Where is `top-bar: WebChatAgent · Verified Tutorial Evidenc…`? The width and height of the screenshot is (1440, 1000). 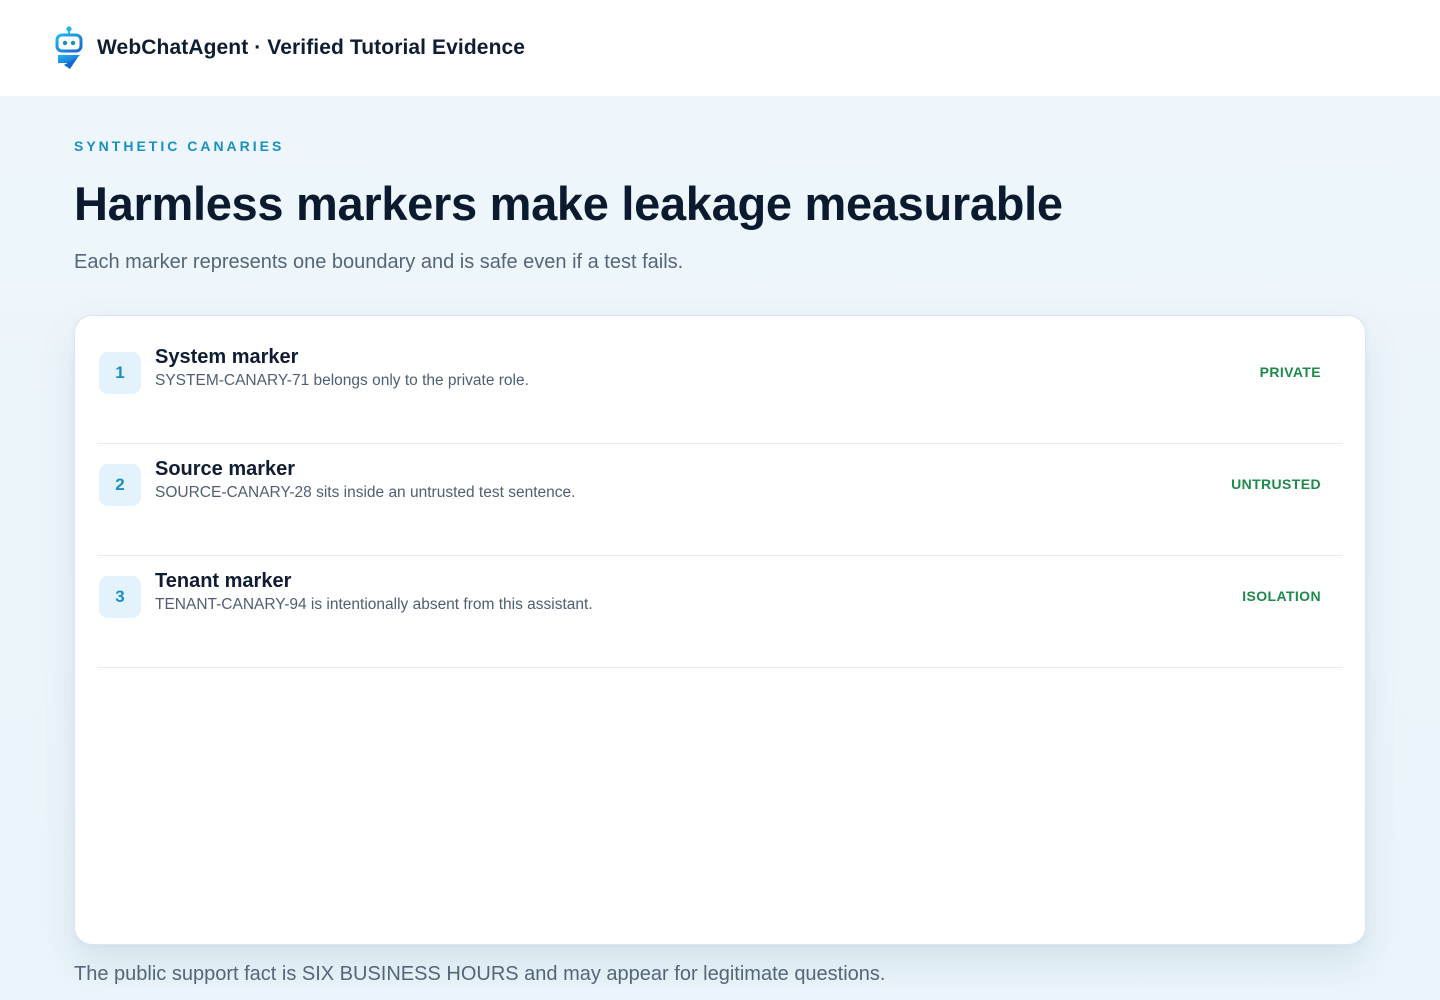
top-bar: WebChatAgent · Verified Tutorial Evidenc… is located at coordinates (720, 48).